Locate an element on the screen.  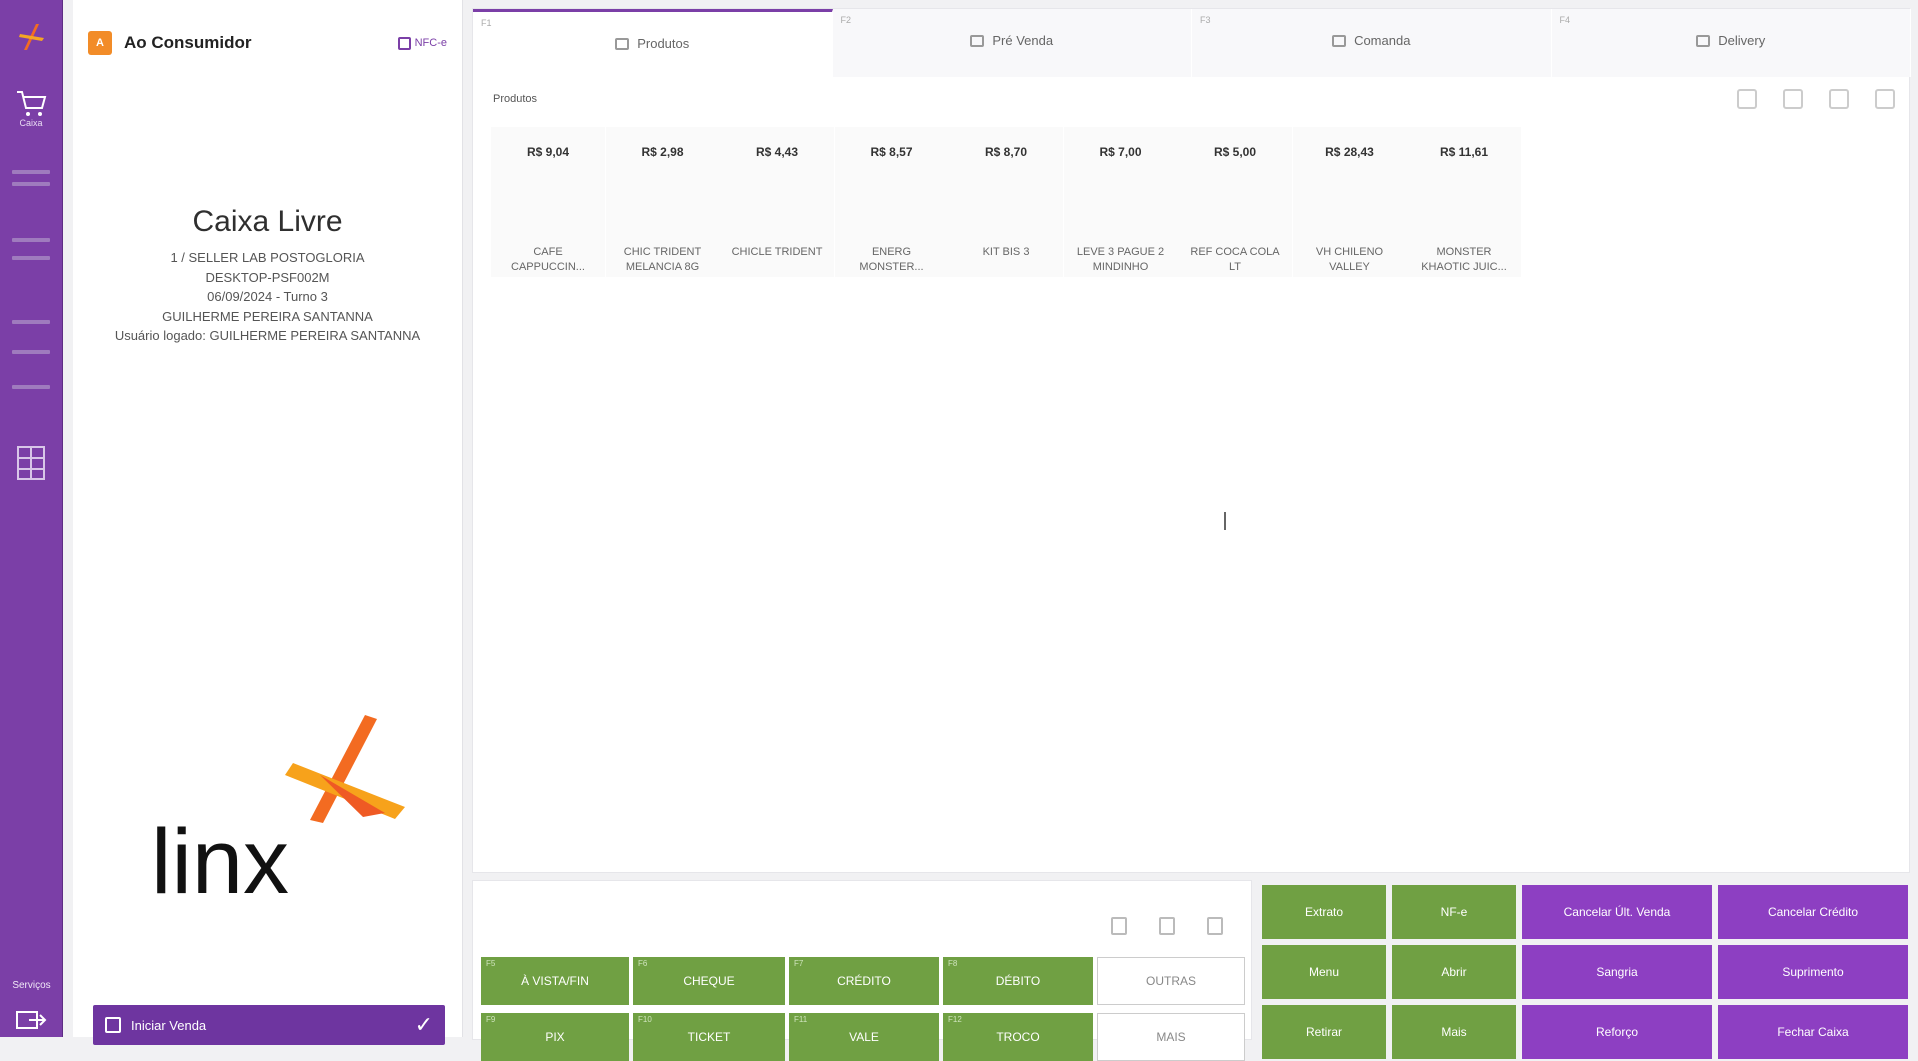
payment-button: MAIS is located at coordinates (1171, 1037).